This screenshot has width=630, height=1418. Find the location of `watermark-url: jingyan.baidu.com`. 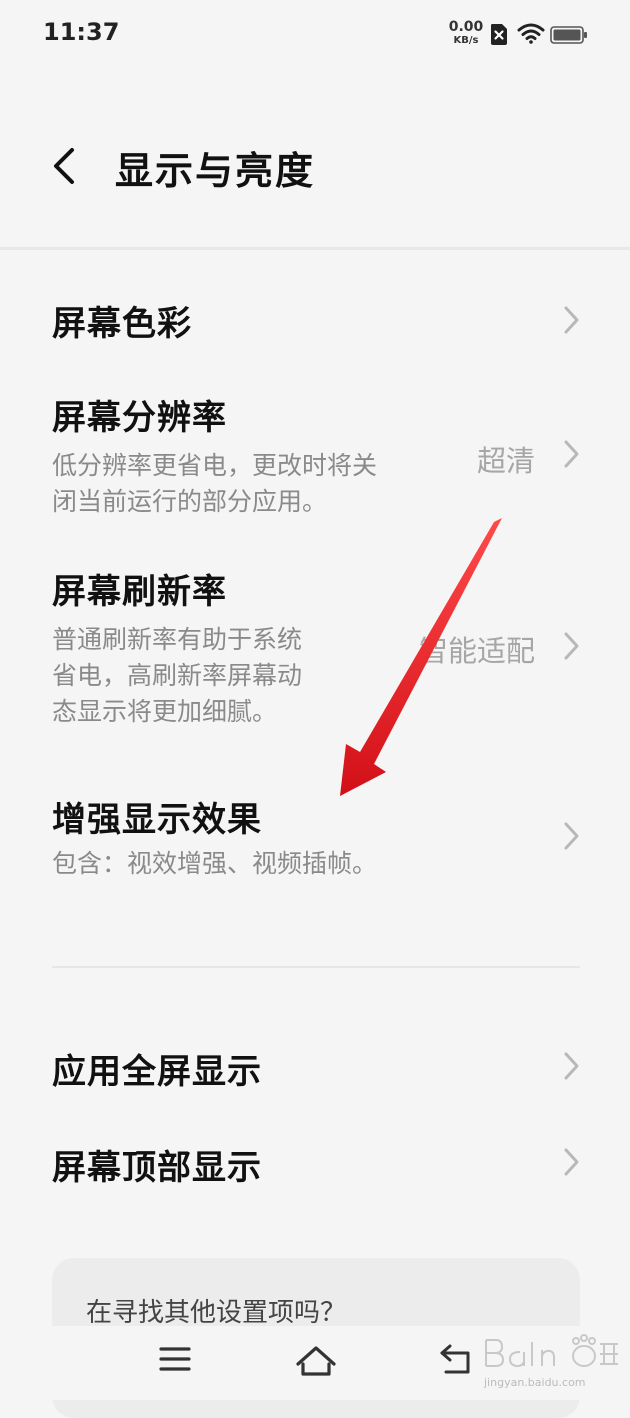

watermark-url: jingyan.baidu.com is located at coordinates (535, 1382).